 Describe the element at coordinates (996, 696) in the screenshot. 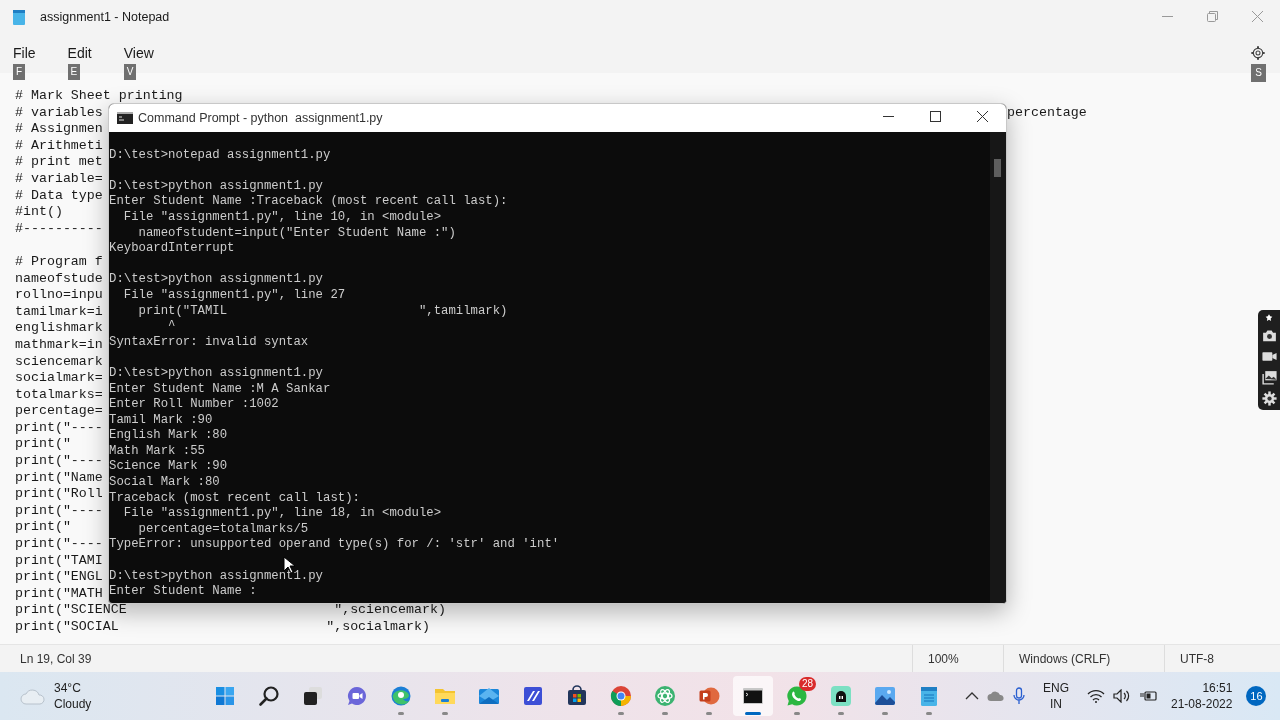

I see `cloud-icon` at that location.